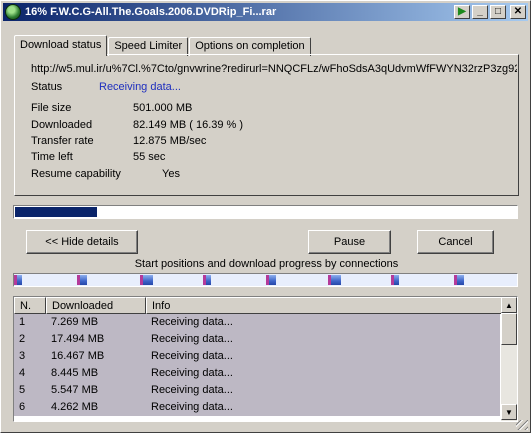 Image resolution: width=531 pixels, height=433 pixels. Describe the element at coordinates (30, 305) in the screenshot. I see `column-header-number: N.` at that location.